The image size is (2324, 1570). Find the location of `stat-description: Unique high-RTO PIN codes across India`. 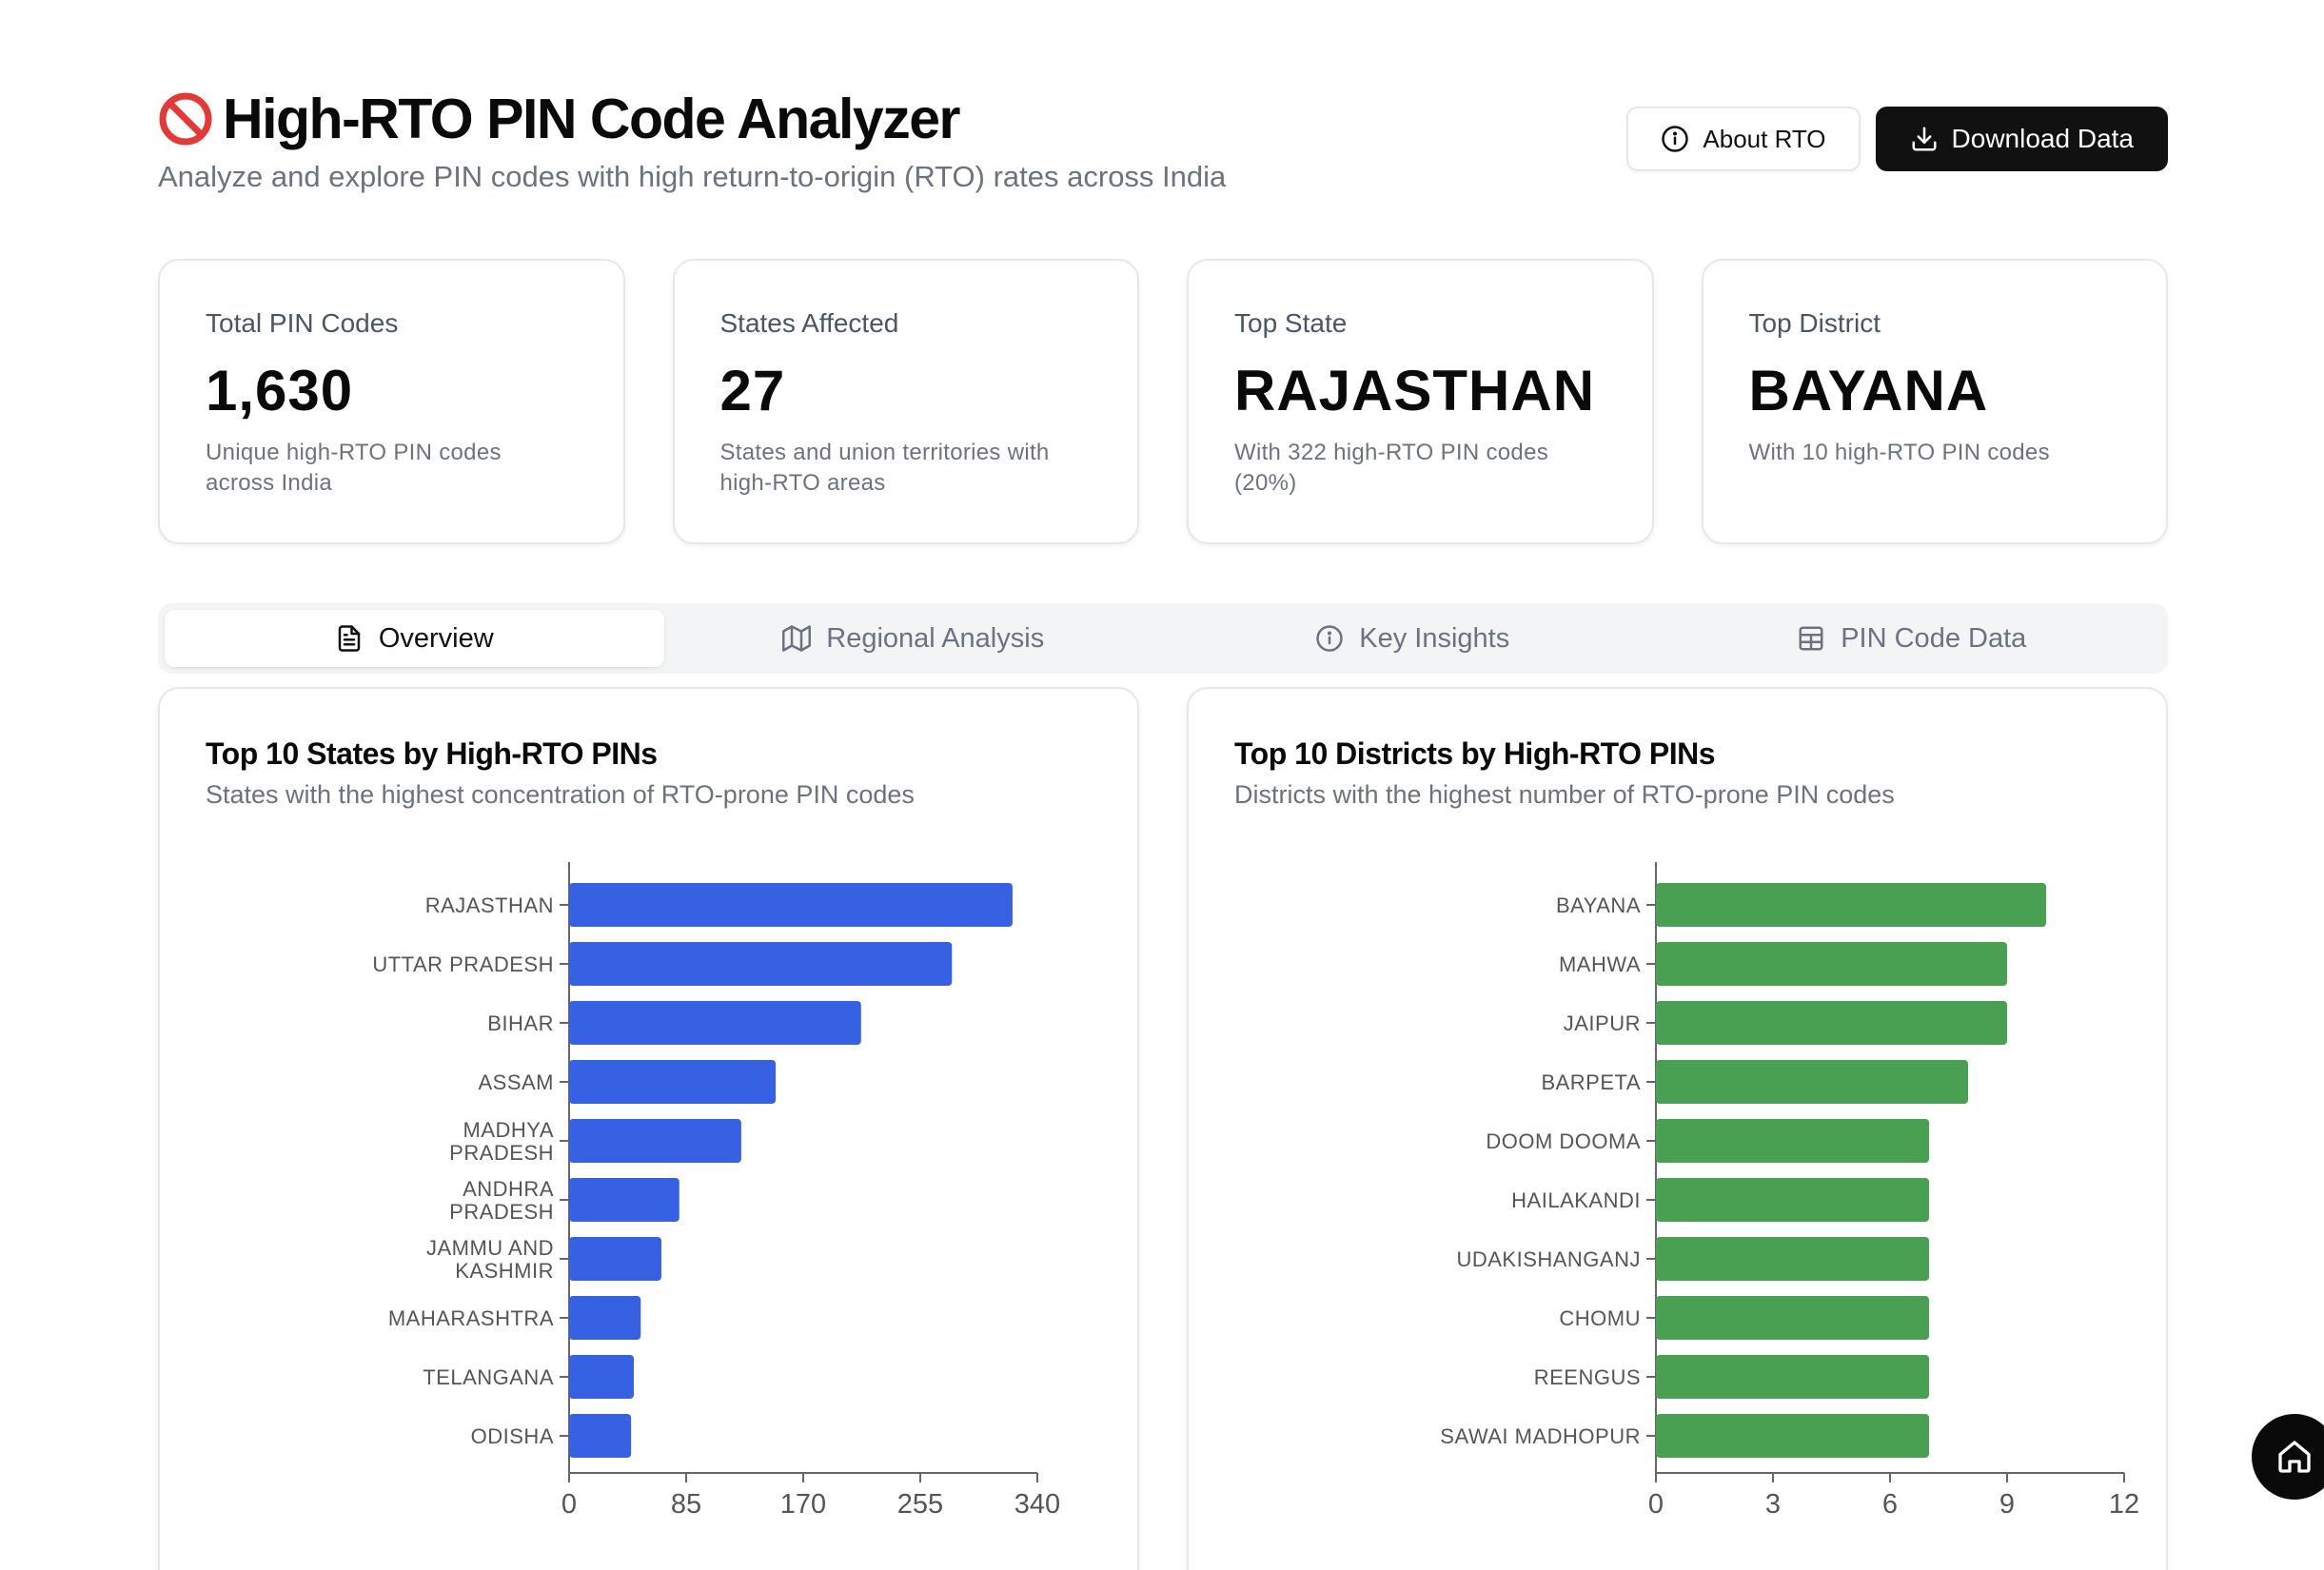

stat-description: Unique high-RTO PIN codes across India is located at coordinates (354, 468).